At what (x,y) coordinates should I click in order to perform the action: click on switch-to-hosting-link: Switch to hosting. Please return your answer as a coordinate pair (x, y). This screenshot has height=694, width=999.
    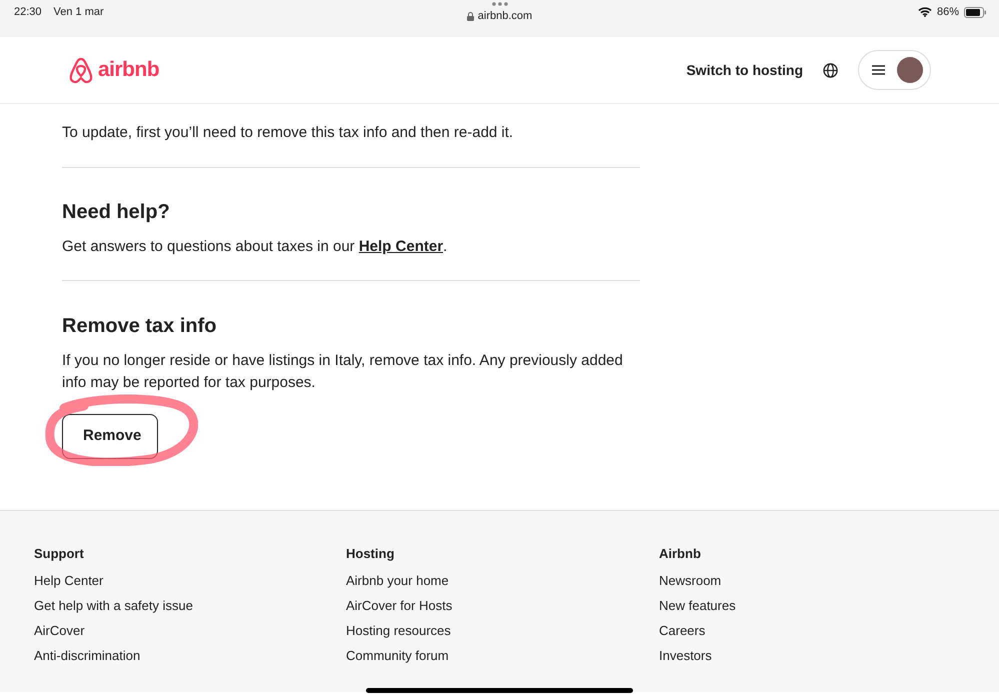
    Looking at the image, I should click on (744, 70).